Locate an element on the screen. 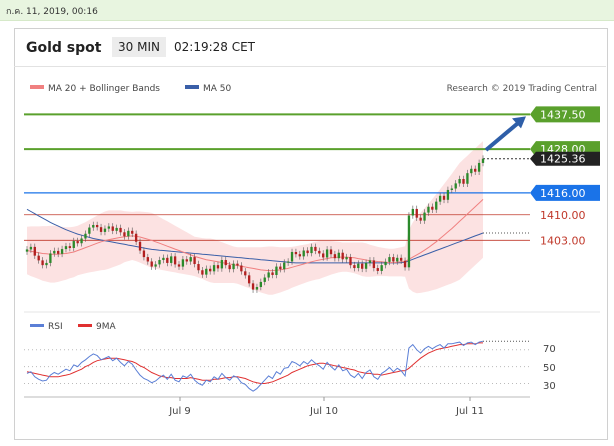 This screenshot has width=614, height=446. x-tick-jul9: Jul 9 is located at coordinates (179, 411).